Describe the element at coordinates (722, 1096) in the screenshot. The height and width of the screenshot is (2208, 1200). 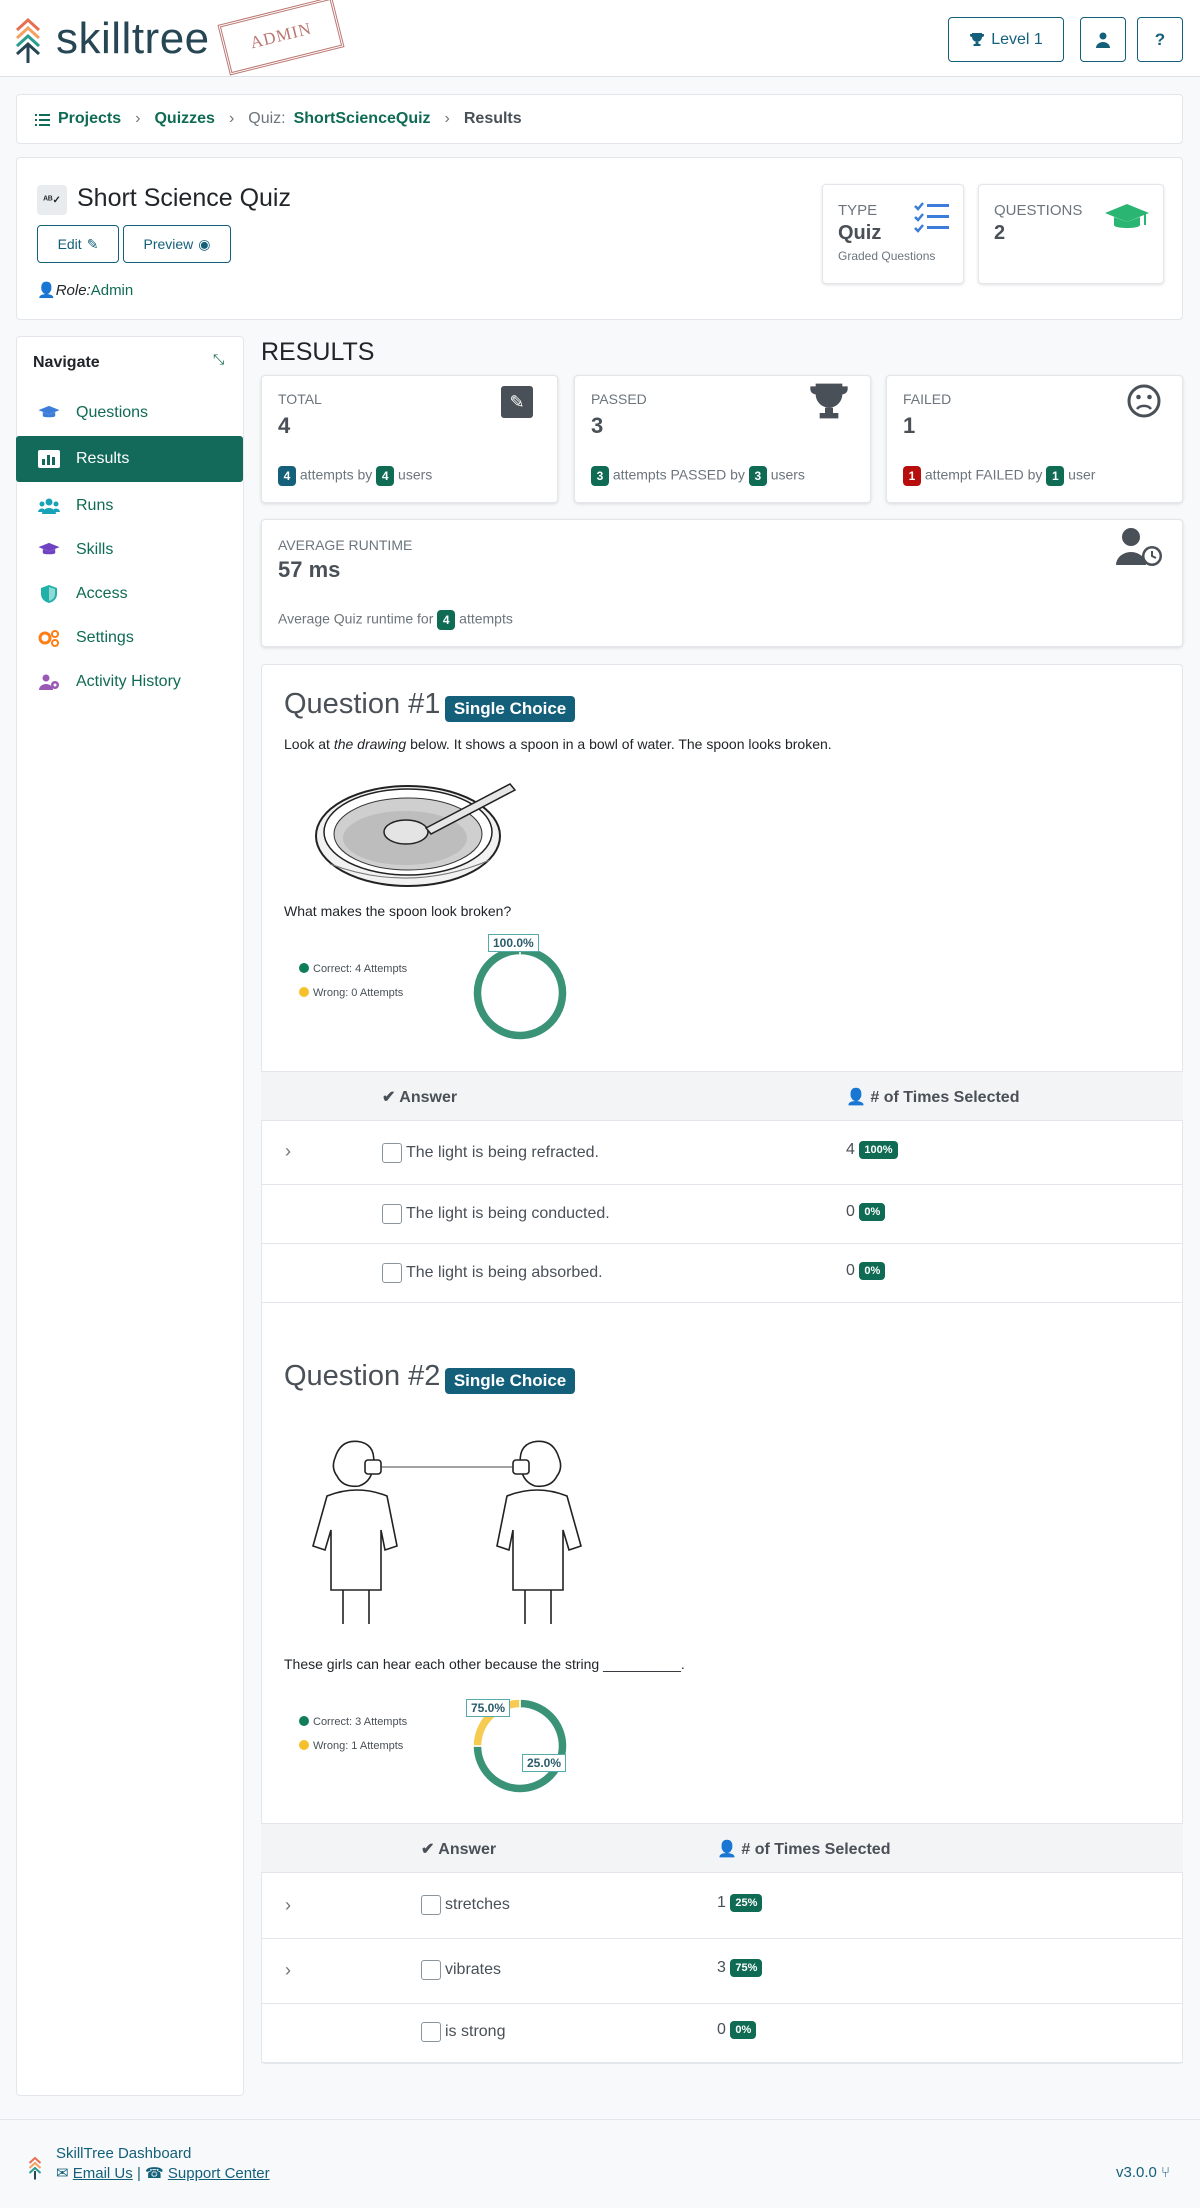
I see `question-1-table-header: ✔ Answer 👤 # of Times Selected` at that location.